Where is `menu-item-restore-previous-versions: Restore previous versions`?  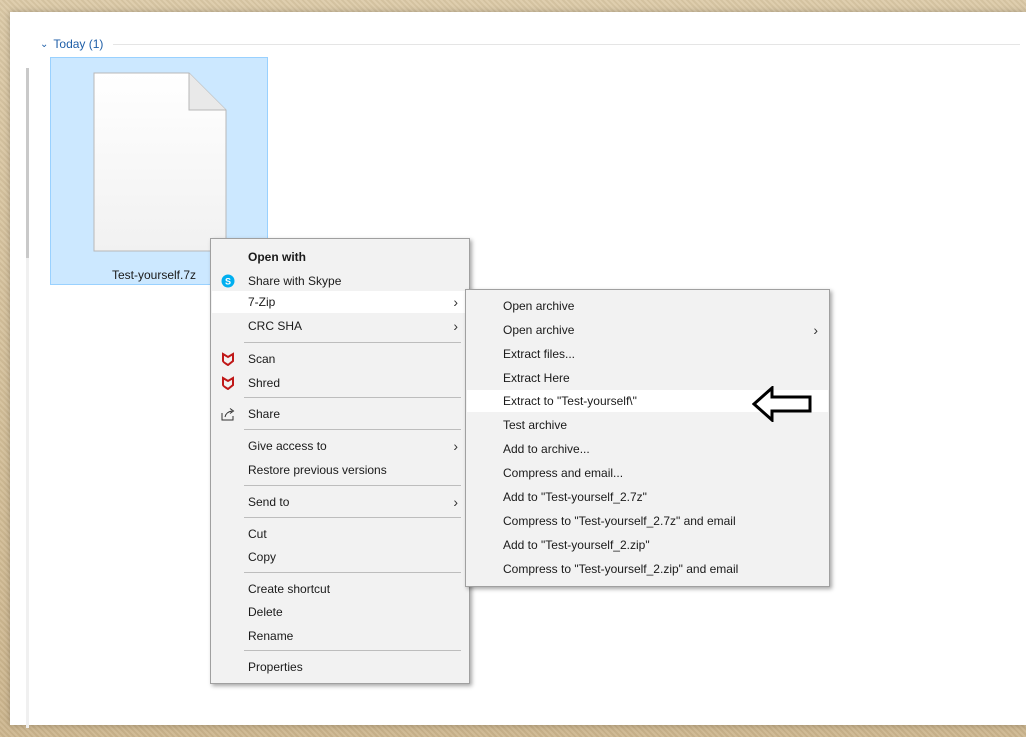 menu-item-restore-previous-versions: Restore previous versions is located at coordinates (340, 470).